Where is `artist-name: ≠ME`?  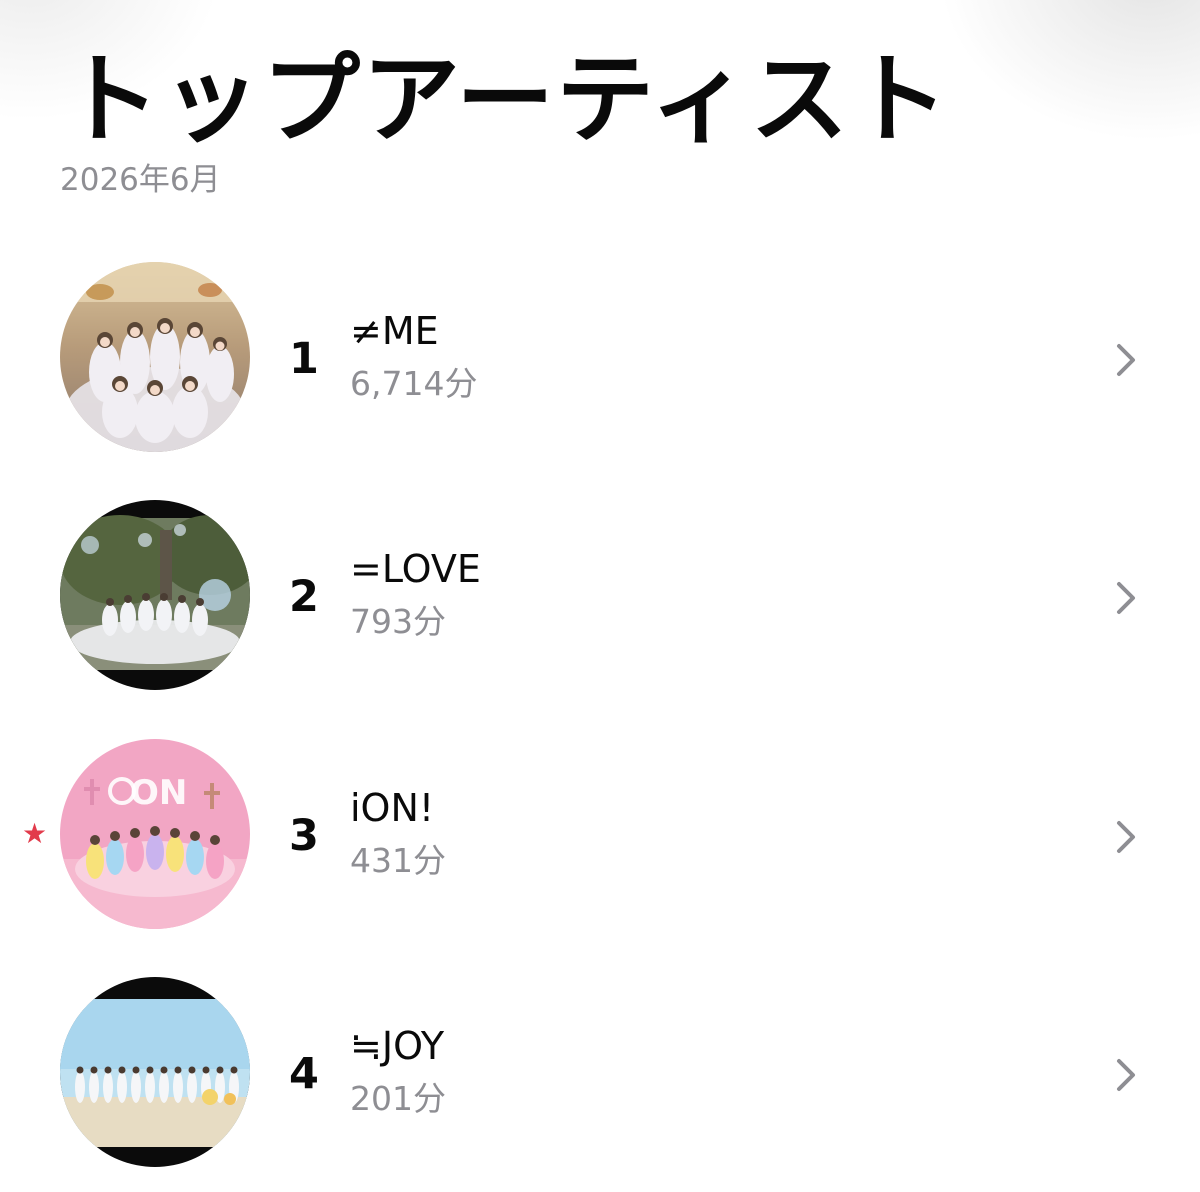
artist-name: ≠ME is located at coordinates (394, 331).